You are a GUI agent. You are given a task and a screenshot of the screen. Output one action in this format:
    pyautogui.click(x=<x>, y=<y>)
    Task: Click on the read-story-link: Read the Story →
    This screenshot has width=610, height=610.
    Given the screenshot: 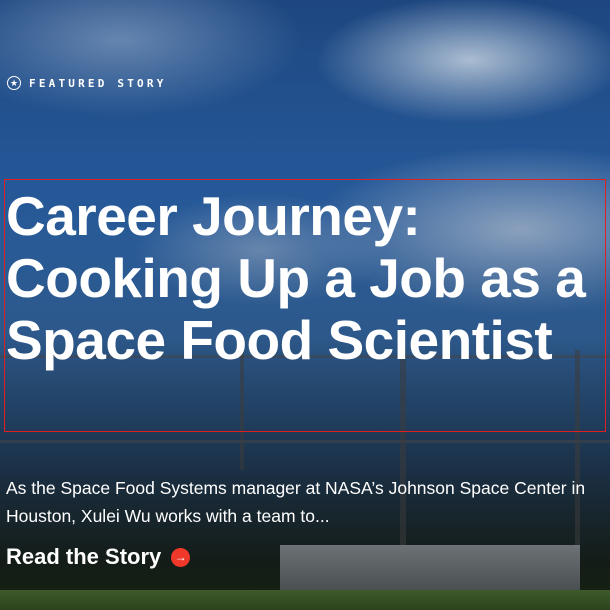 What is the action you would take?
    pyautogui.click(x=98, y=557)
    